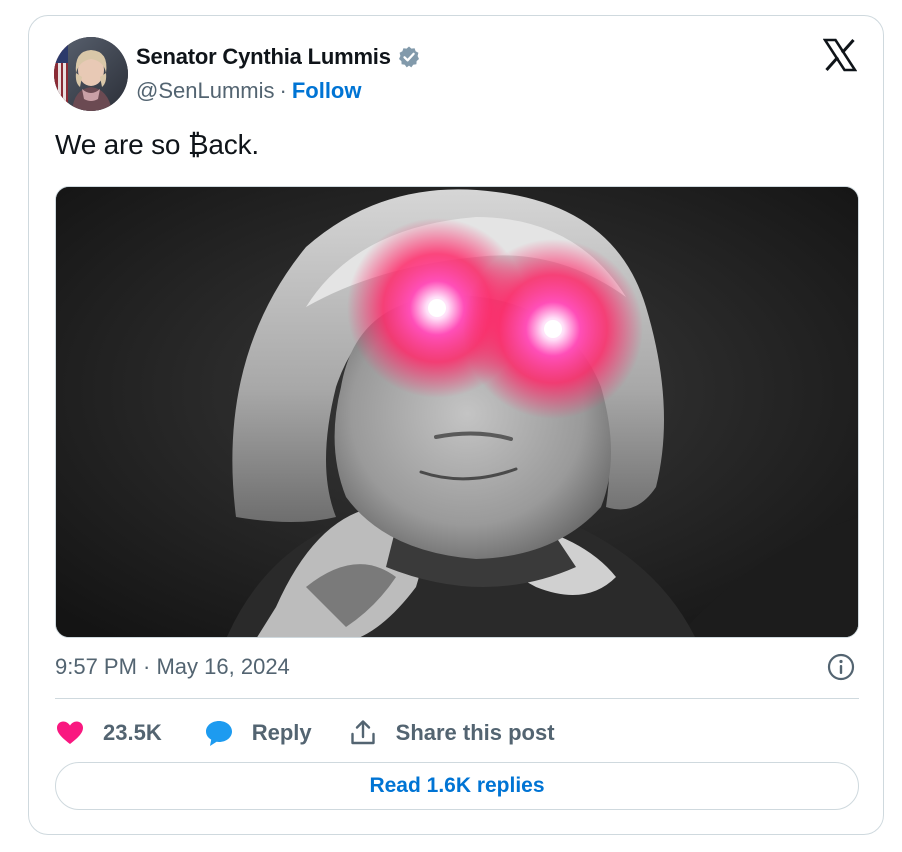 The width and height of the screenshot is (902, 852). I want to click on info-icon, so click(841, 667).